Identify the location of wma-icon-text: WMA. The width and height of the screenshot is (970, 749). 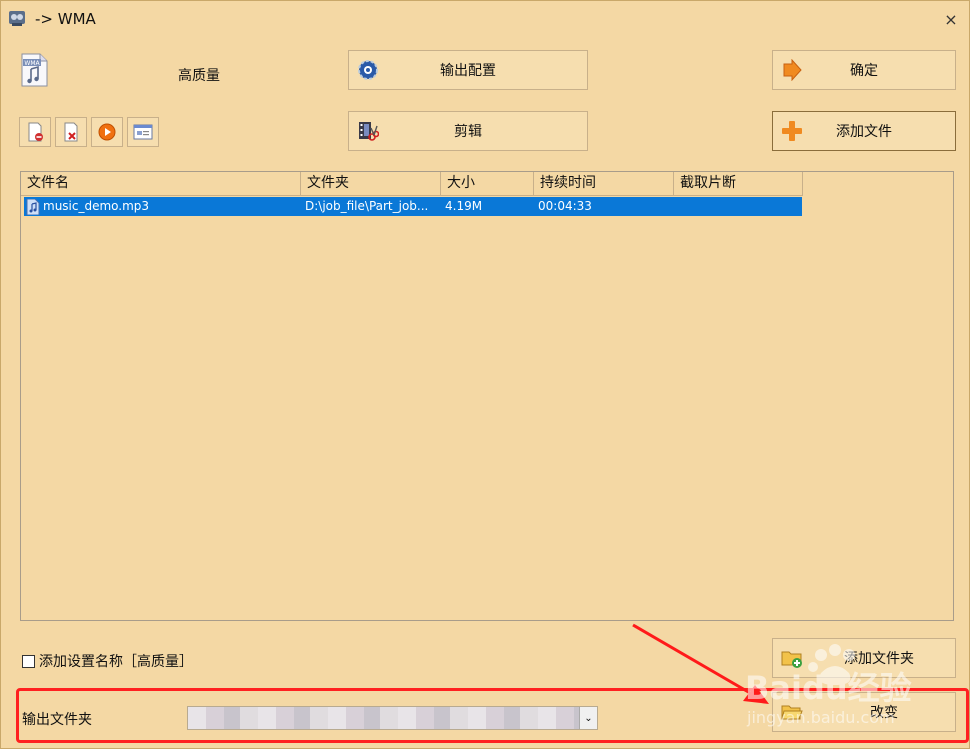
(32, 63).